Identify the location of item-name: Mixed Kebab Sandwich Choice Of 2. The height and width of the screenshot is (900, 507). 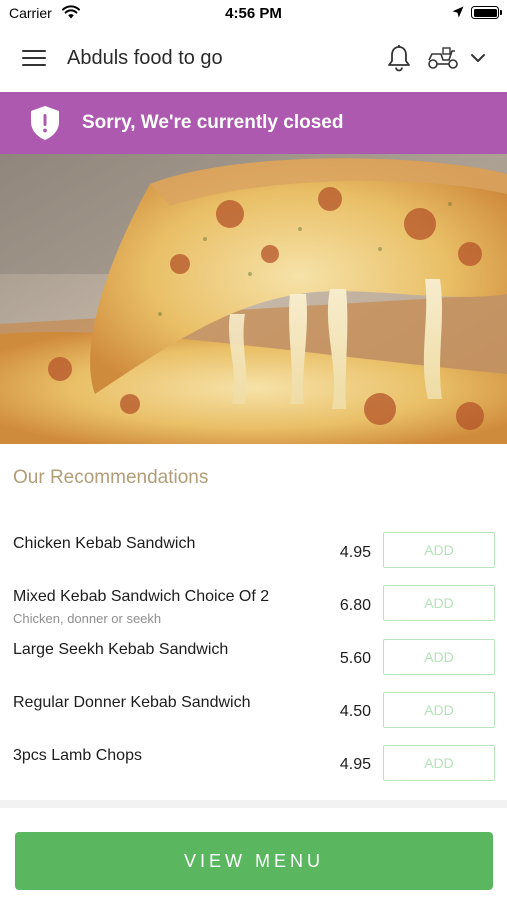
(141, 596).